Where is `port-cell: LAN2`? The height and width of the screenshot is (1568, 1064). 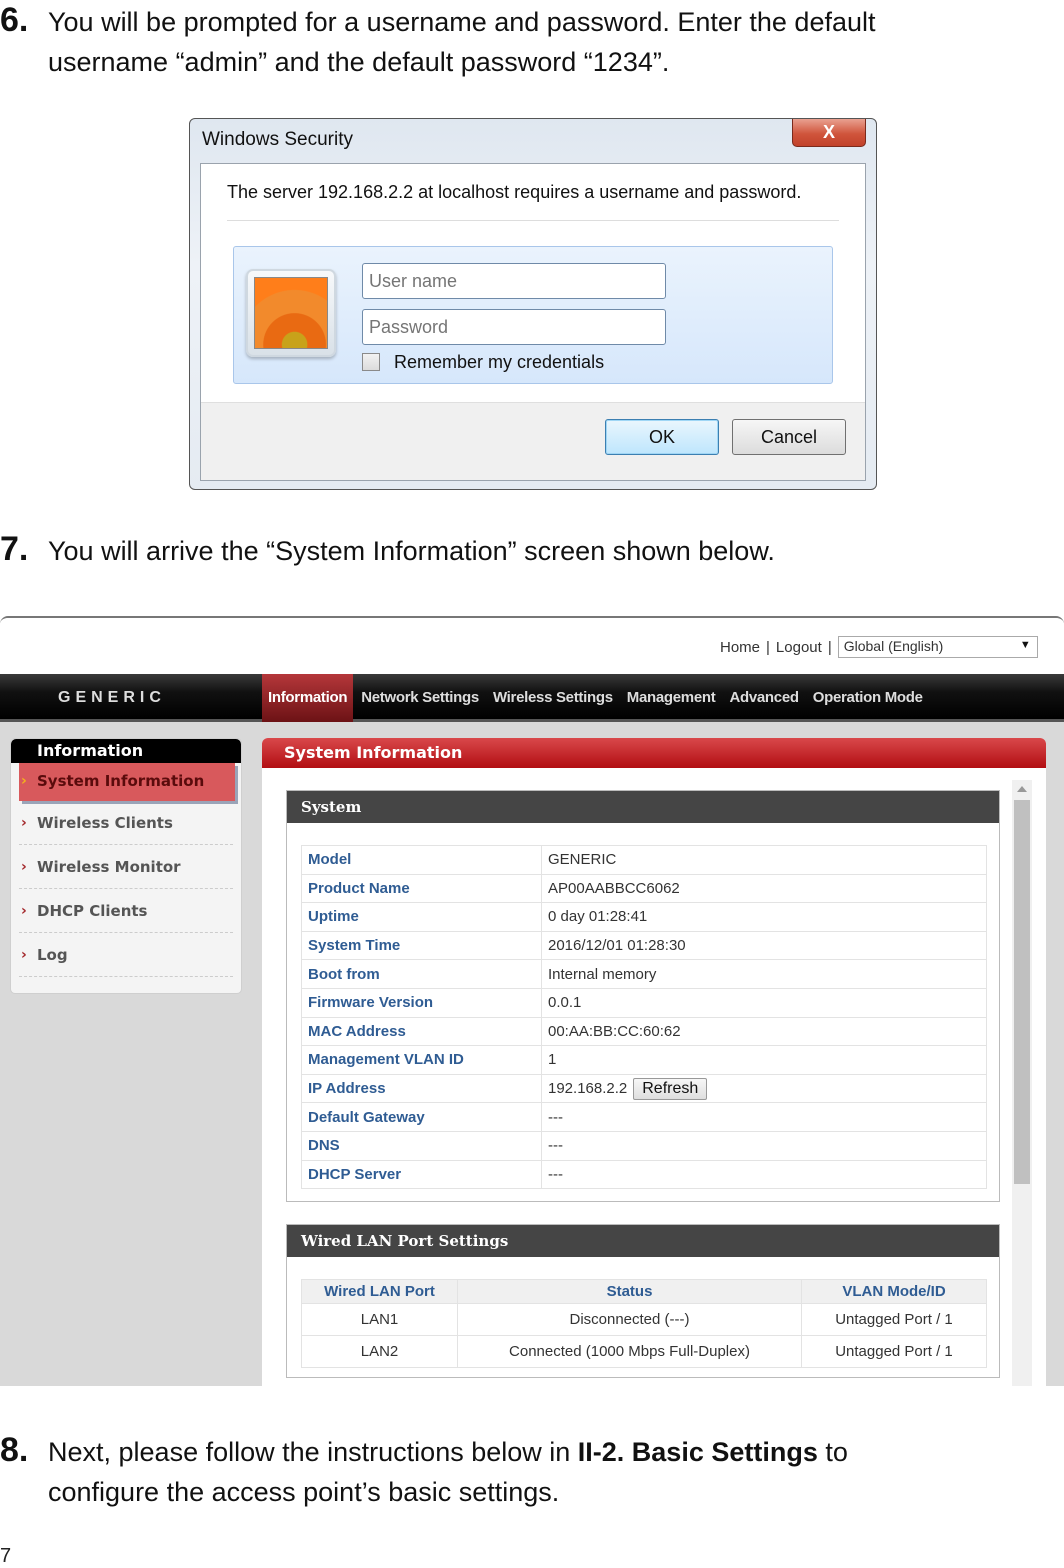 port-cell: LAN2 is located at coordinates (379, 1351).